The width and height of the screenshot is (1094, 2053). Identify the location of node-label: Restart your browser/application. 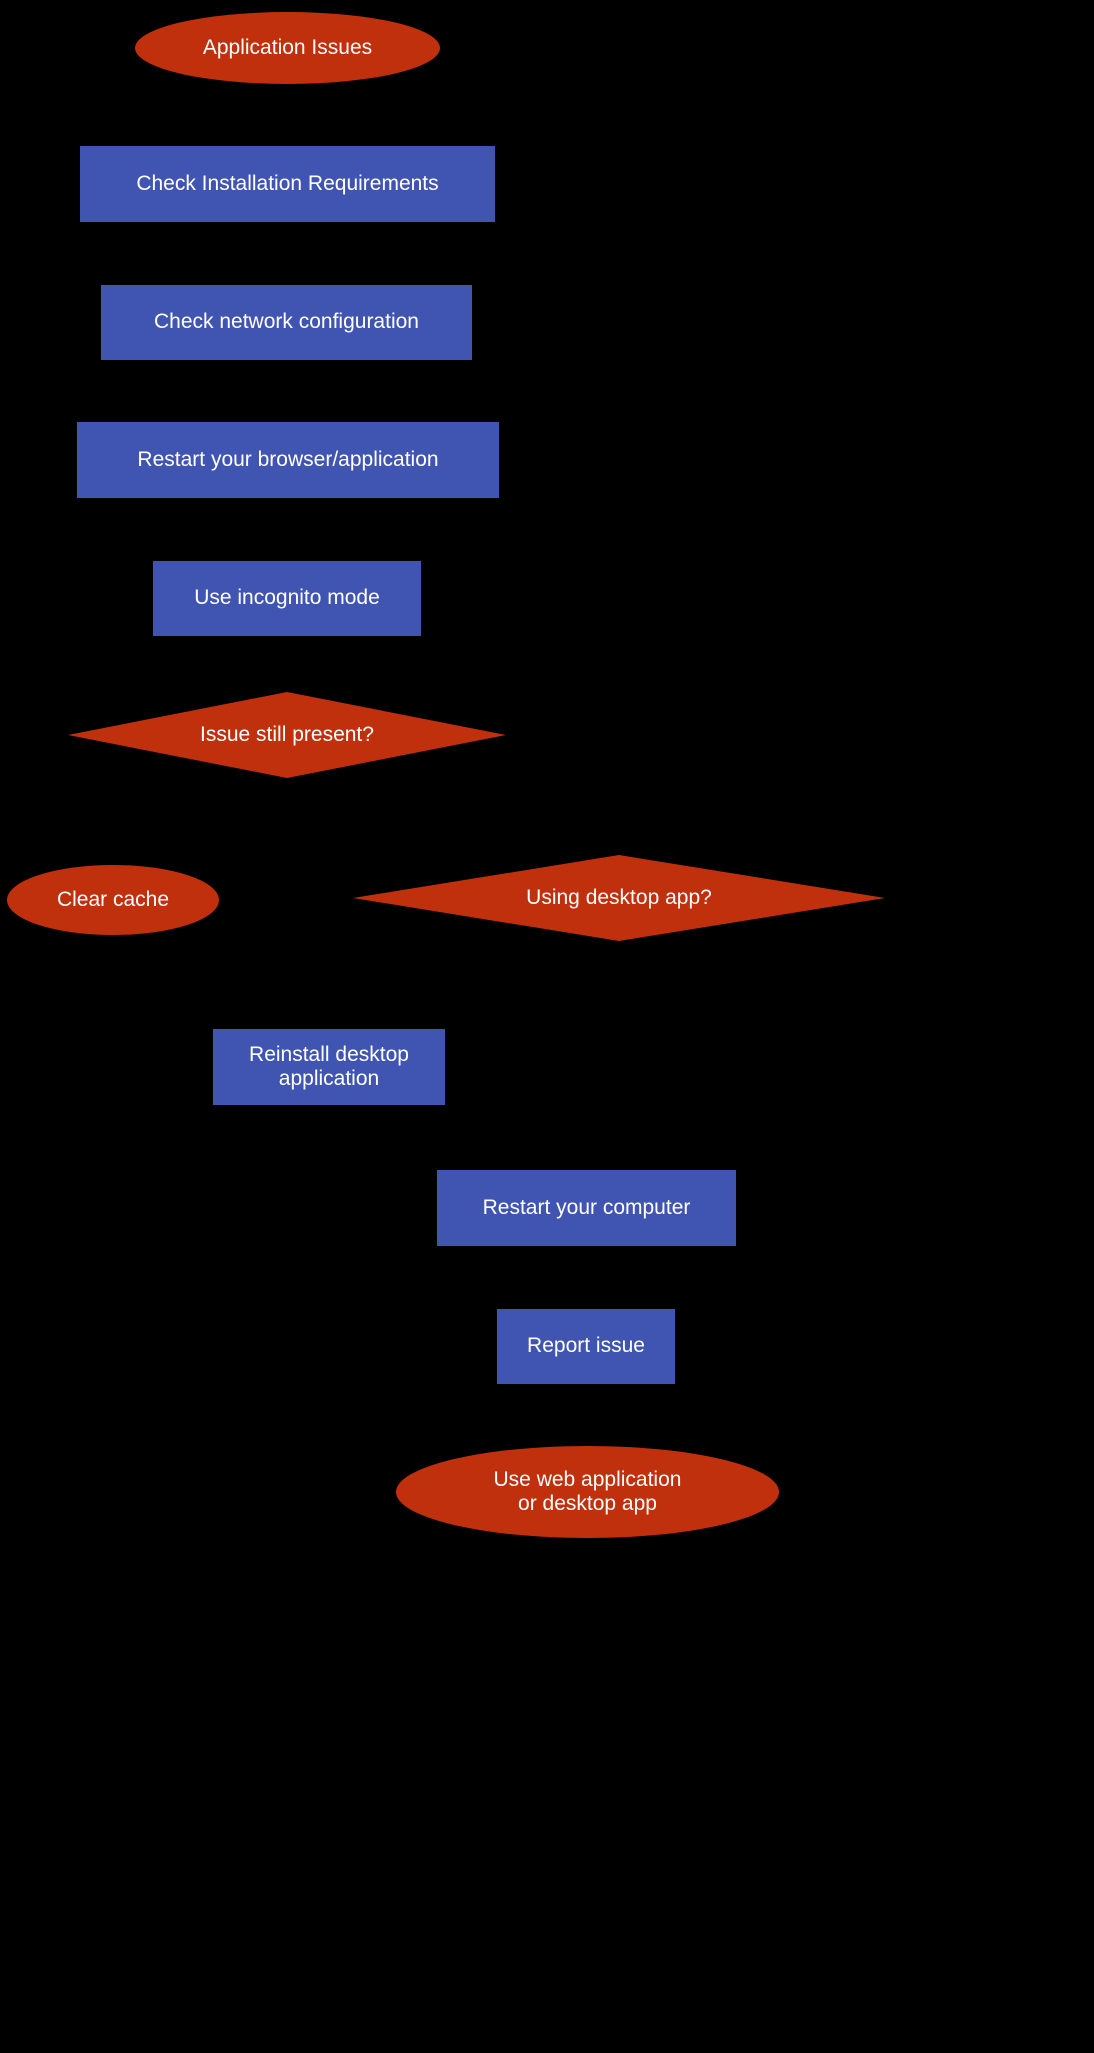
(288, 459).